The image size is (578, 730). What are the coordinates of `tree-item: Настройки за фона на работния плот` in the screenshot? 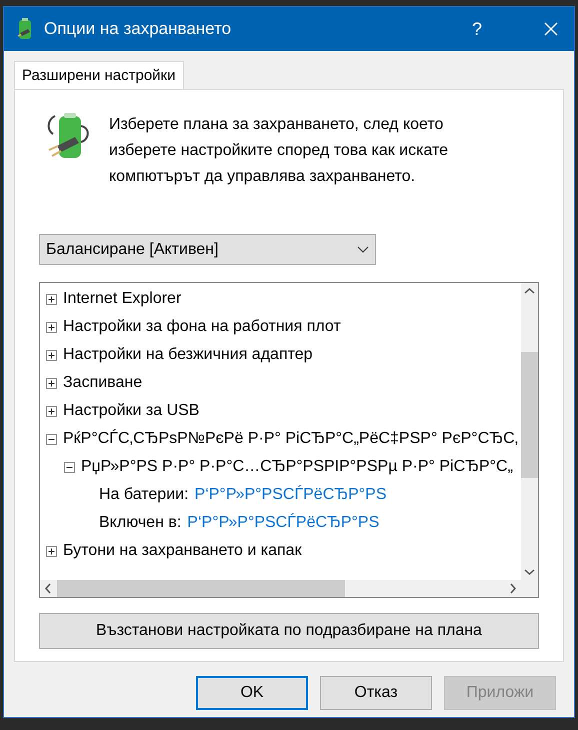 It's located at (202, 327).